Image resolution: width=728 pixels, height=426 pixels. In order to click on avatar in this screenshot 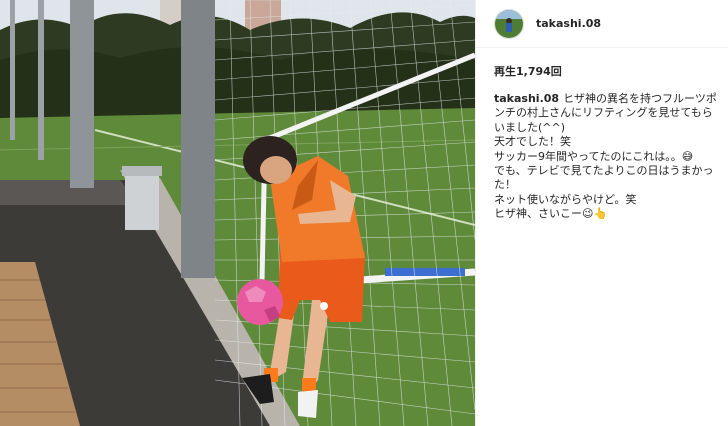, I will do `click(509, 23)`.